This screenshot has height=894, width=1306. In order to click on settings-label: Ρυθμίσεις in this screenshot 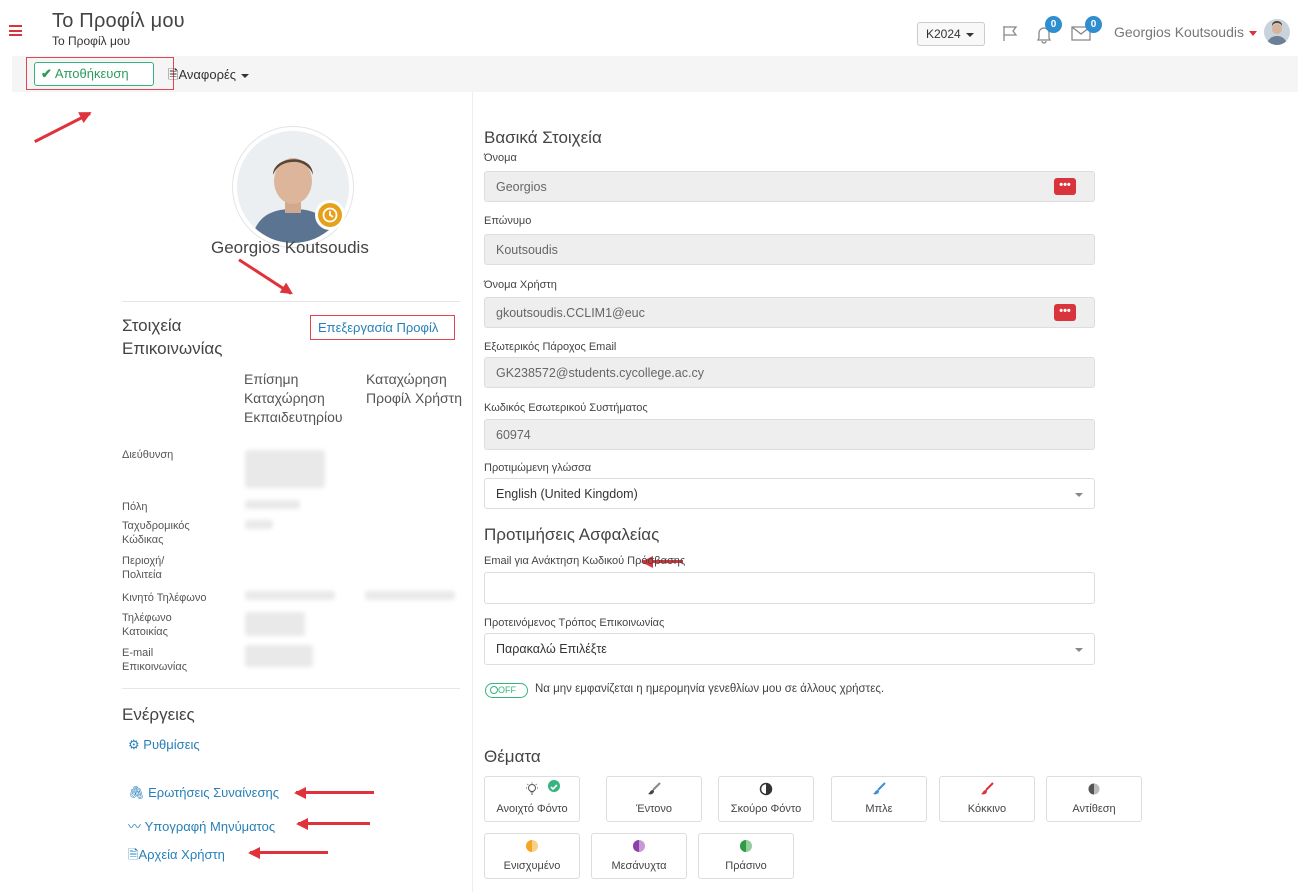, I will do `click(171, 744)`.